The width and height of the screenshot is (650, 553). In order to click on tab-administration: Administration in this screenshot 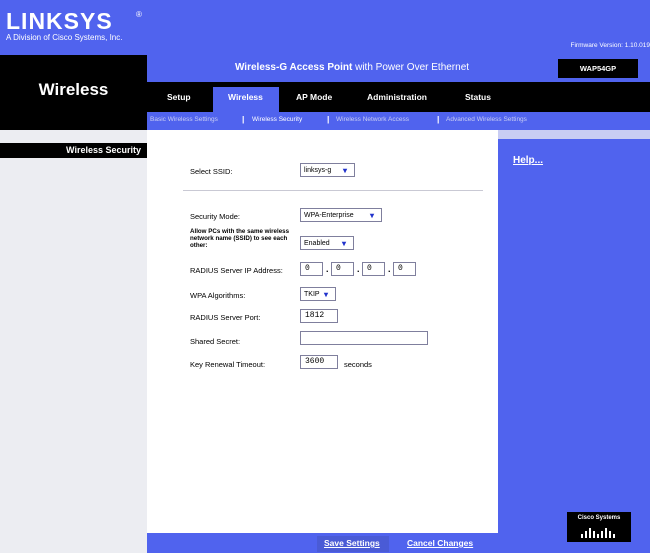, I will do `click(397, 97)`.